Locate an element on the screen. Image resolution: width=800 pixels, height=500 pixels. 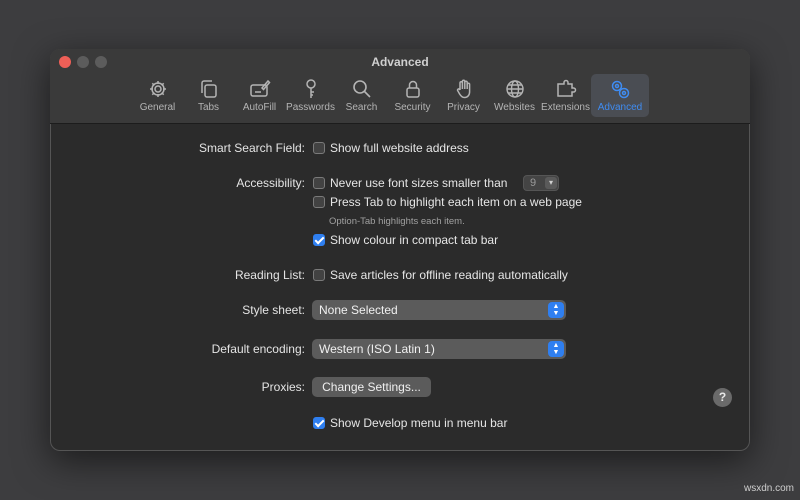
tab-label: Extensions is located at coordinates (565, 107).